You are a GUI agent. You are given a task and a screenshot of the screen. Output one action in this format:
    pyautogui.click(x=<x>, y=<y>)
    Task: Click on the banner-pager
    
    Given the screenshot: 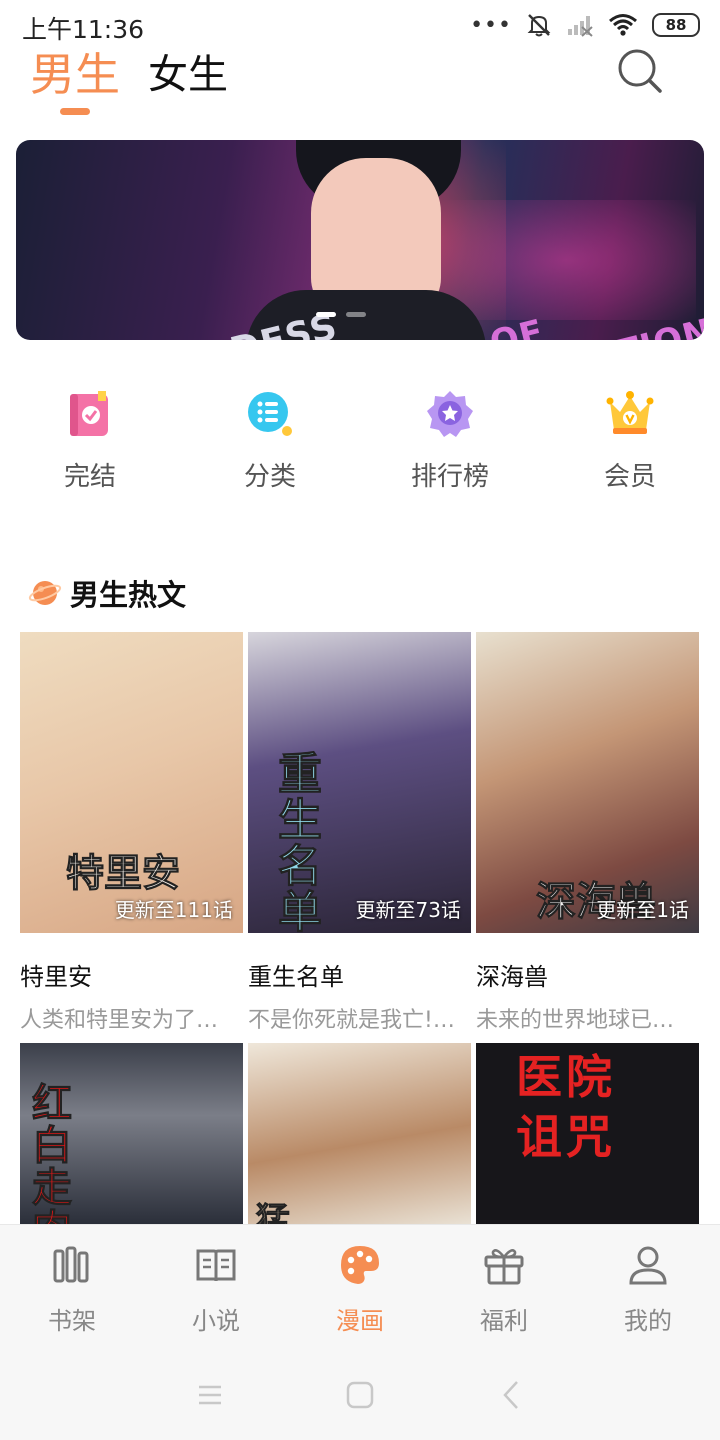 What is the action you would take?
    pyautogui.click(x=341, y=314)
    